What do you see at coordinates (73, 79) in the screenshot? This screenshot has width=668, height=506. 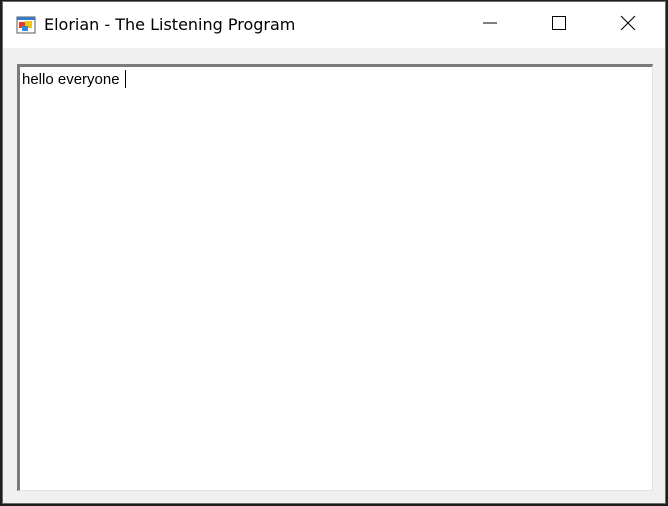 I see `text-area-content: hello everyone` at bounding box center [73, 79].